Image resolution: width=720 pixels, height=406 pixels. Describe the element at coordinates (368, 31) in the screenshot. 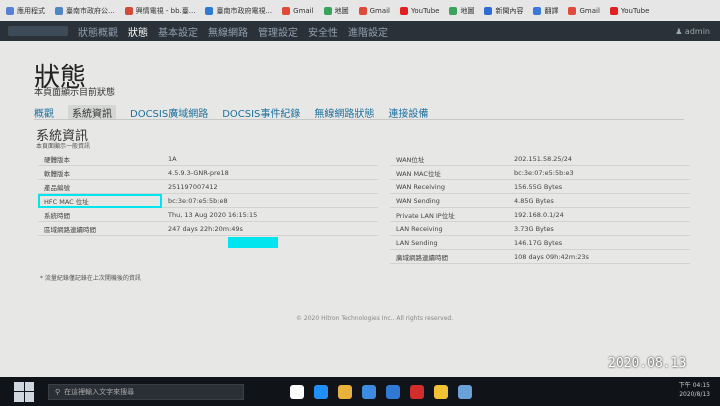

I see `nav-advanced: 進階設定` at that location.